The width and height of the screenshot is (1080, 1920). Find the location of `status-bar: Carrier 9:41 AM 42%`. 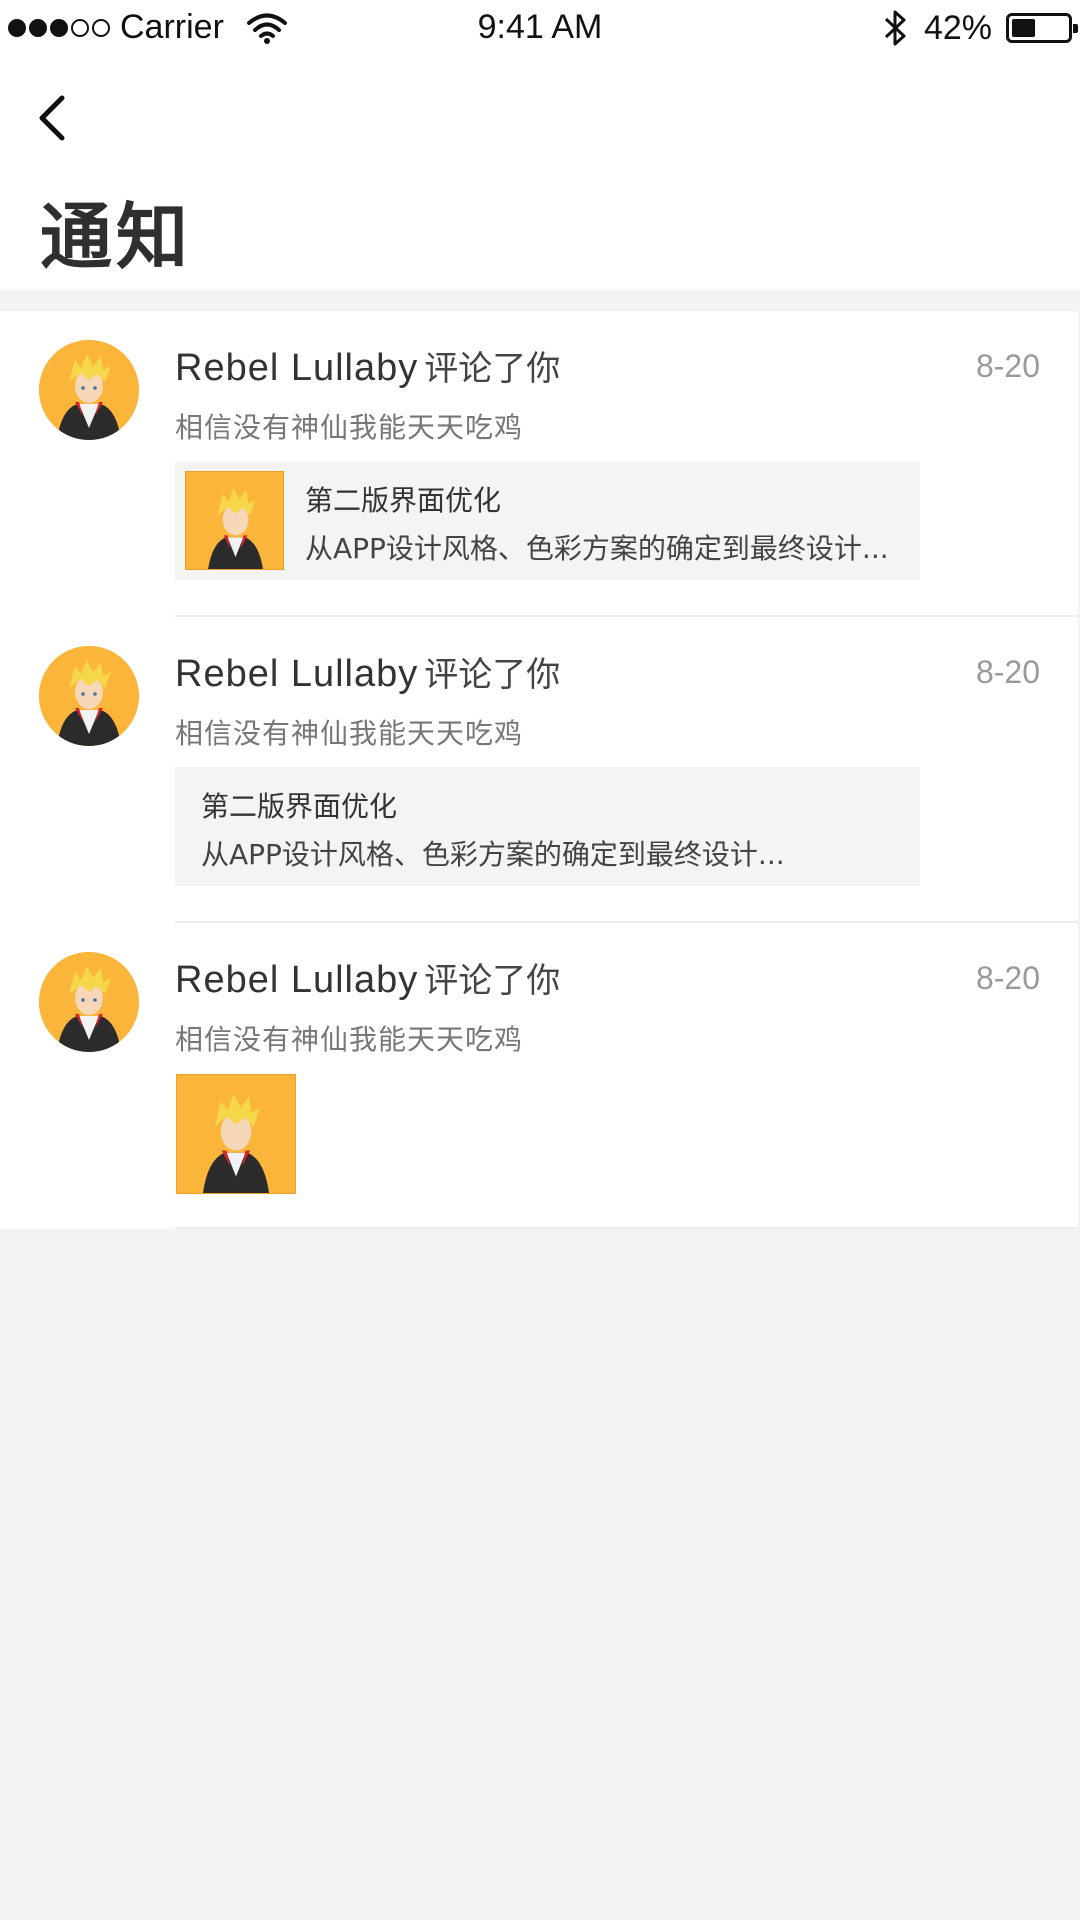

status-bar: Carrier 9:41 AM 42% is located at coordinates (540, 30).